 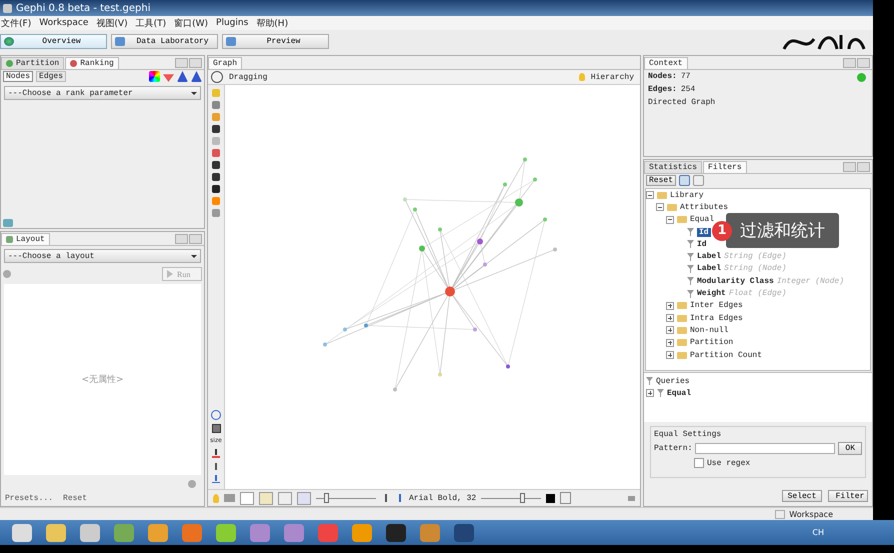 What do you see at coordinates (765, 448) in the screenshot?
I see `pattern-field` at bounding box center [765, 448].